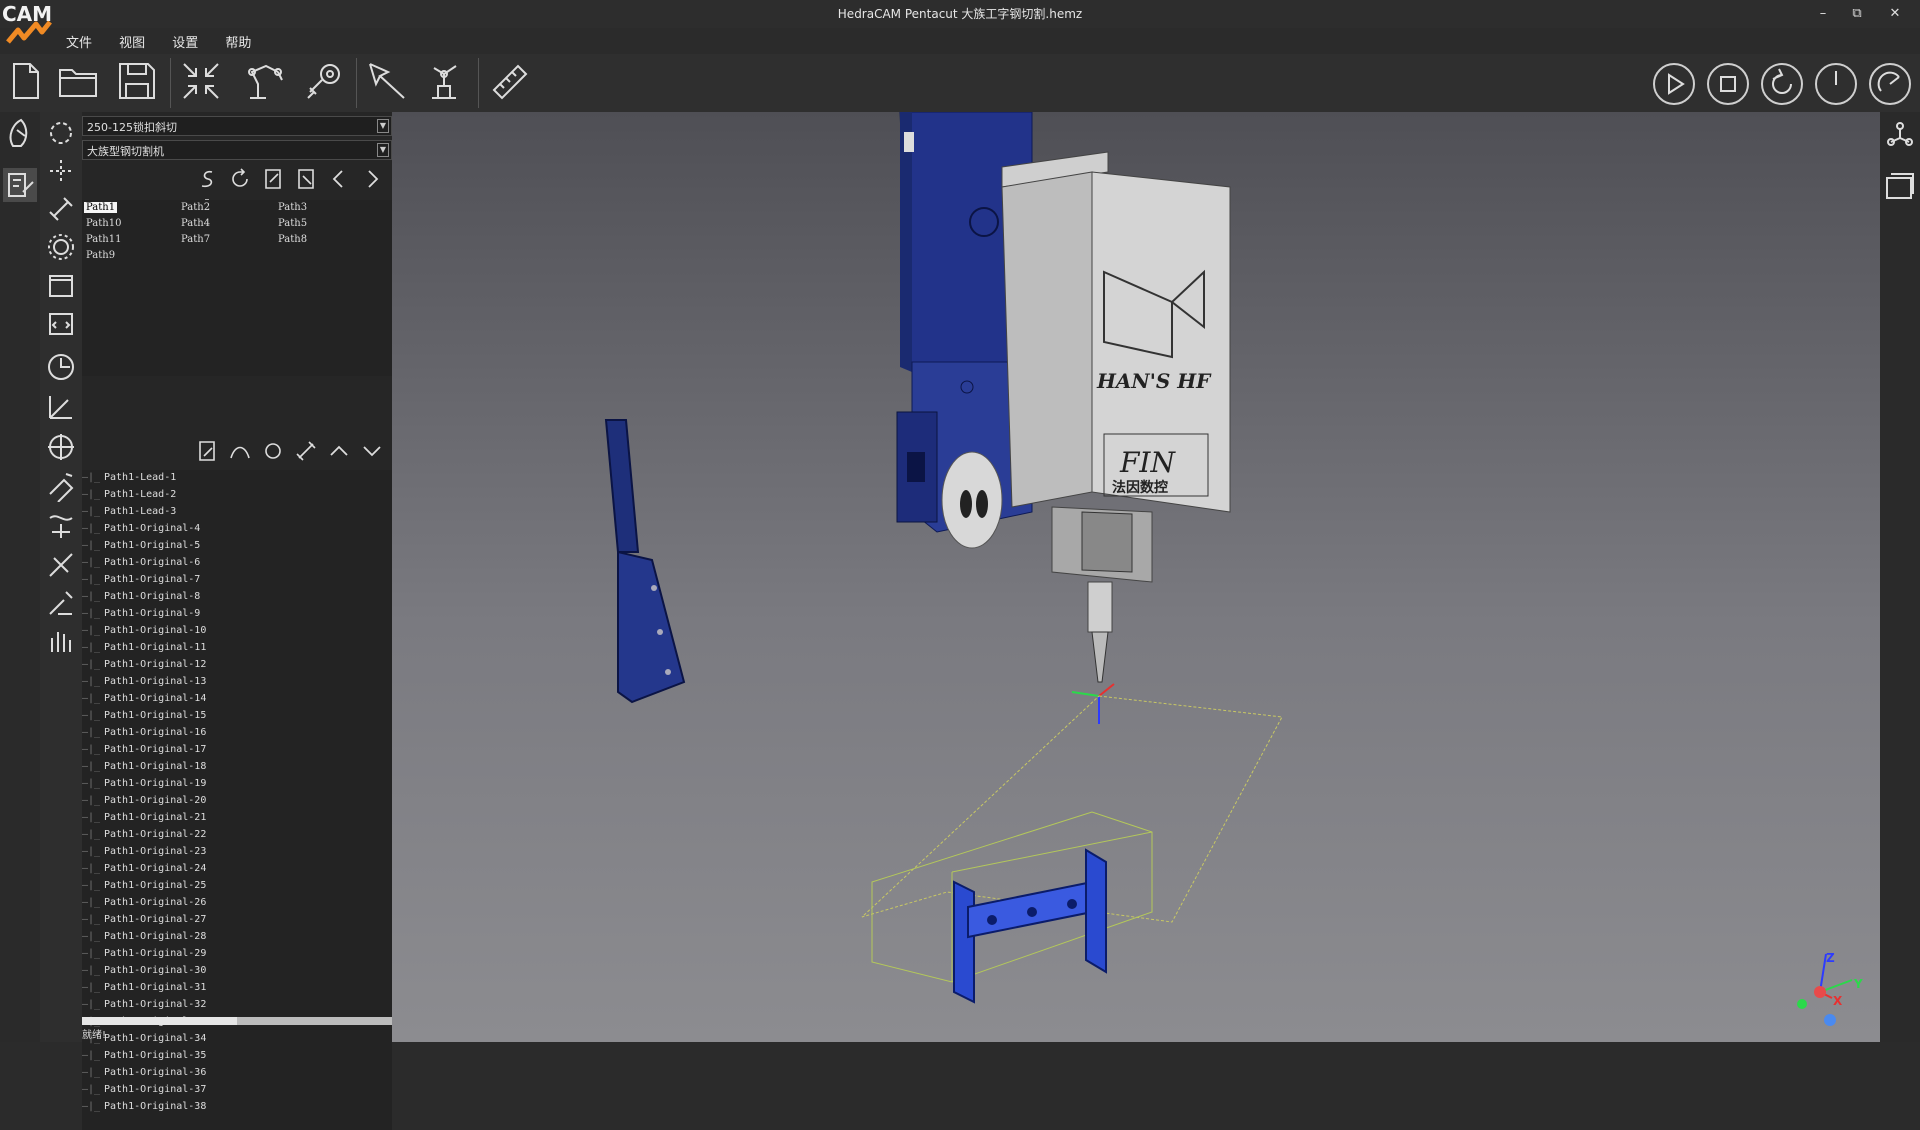  I want to click on tree-item: —|_ Path1-Original-23, so click(144, 853).